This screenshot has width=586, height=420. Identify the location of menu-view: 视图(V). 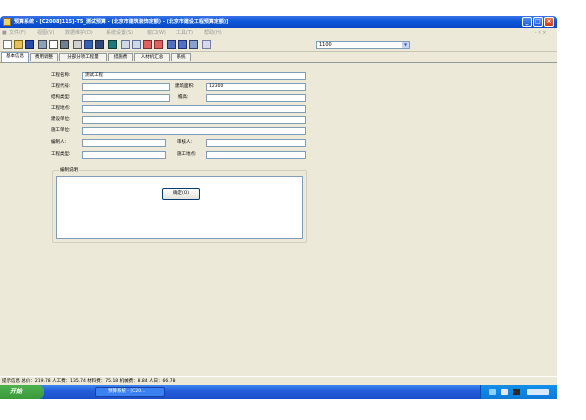
(45, 33).